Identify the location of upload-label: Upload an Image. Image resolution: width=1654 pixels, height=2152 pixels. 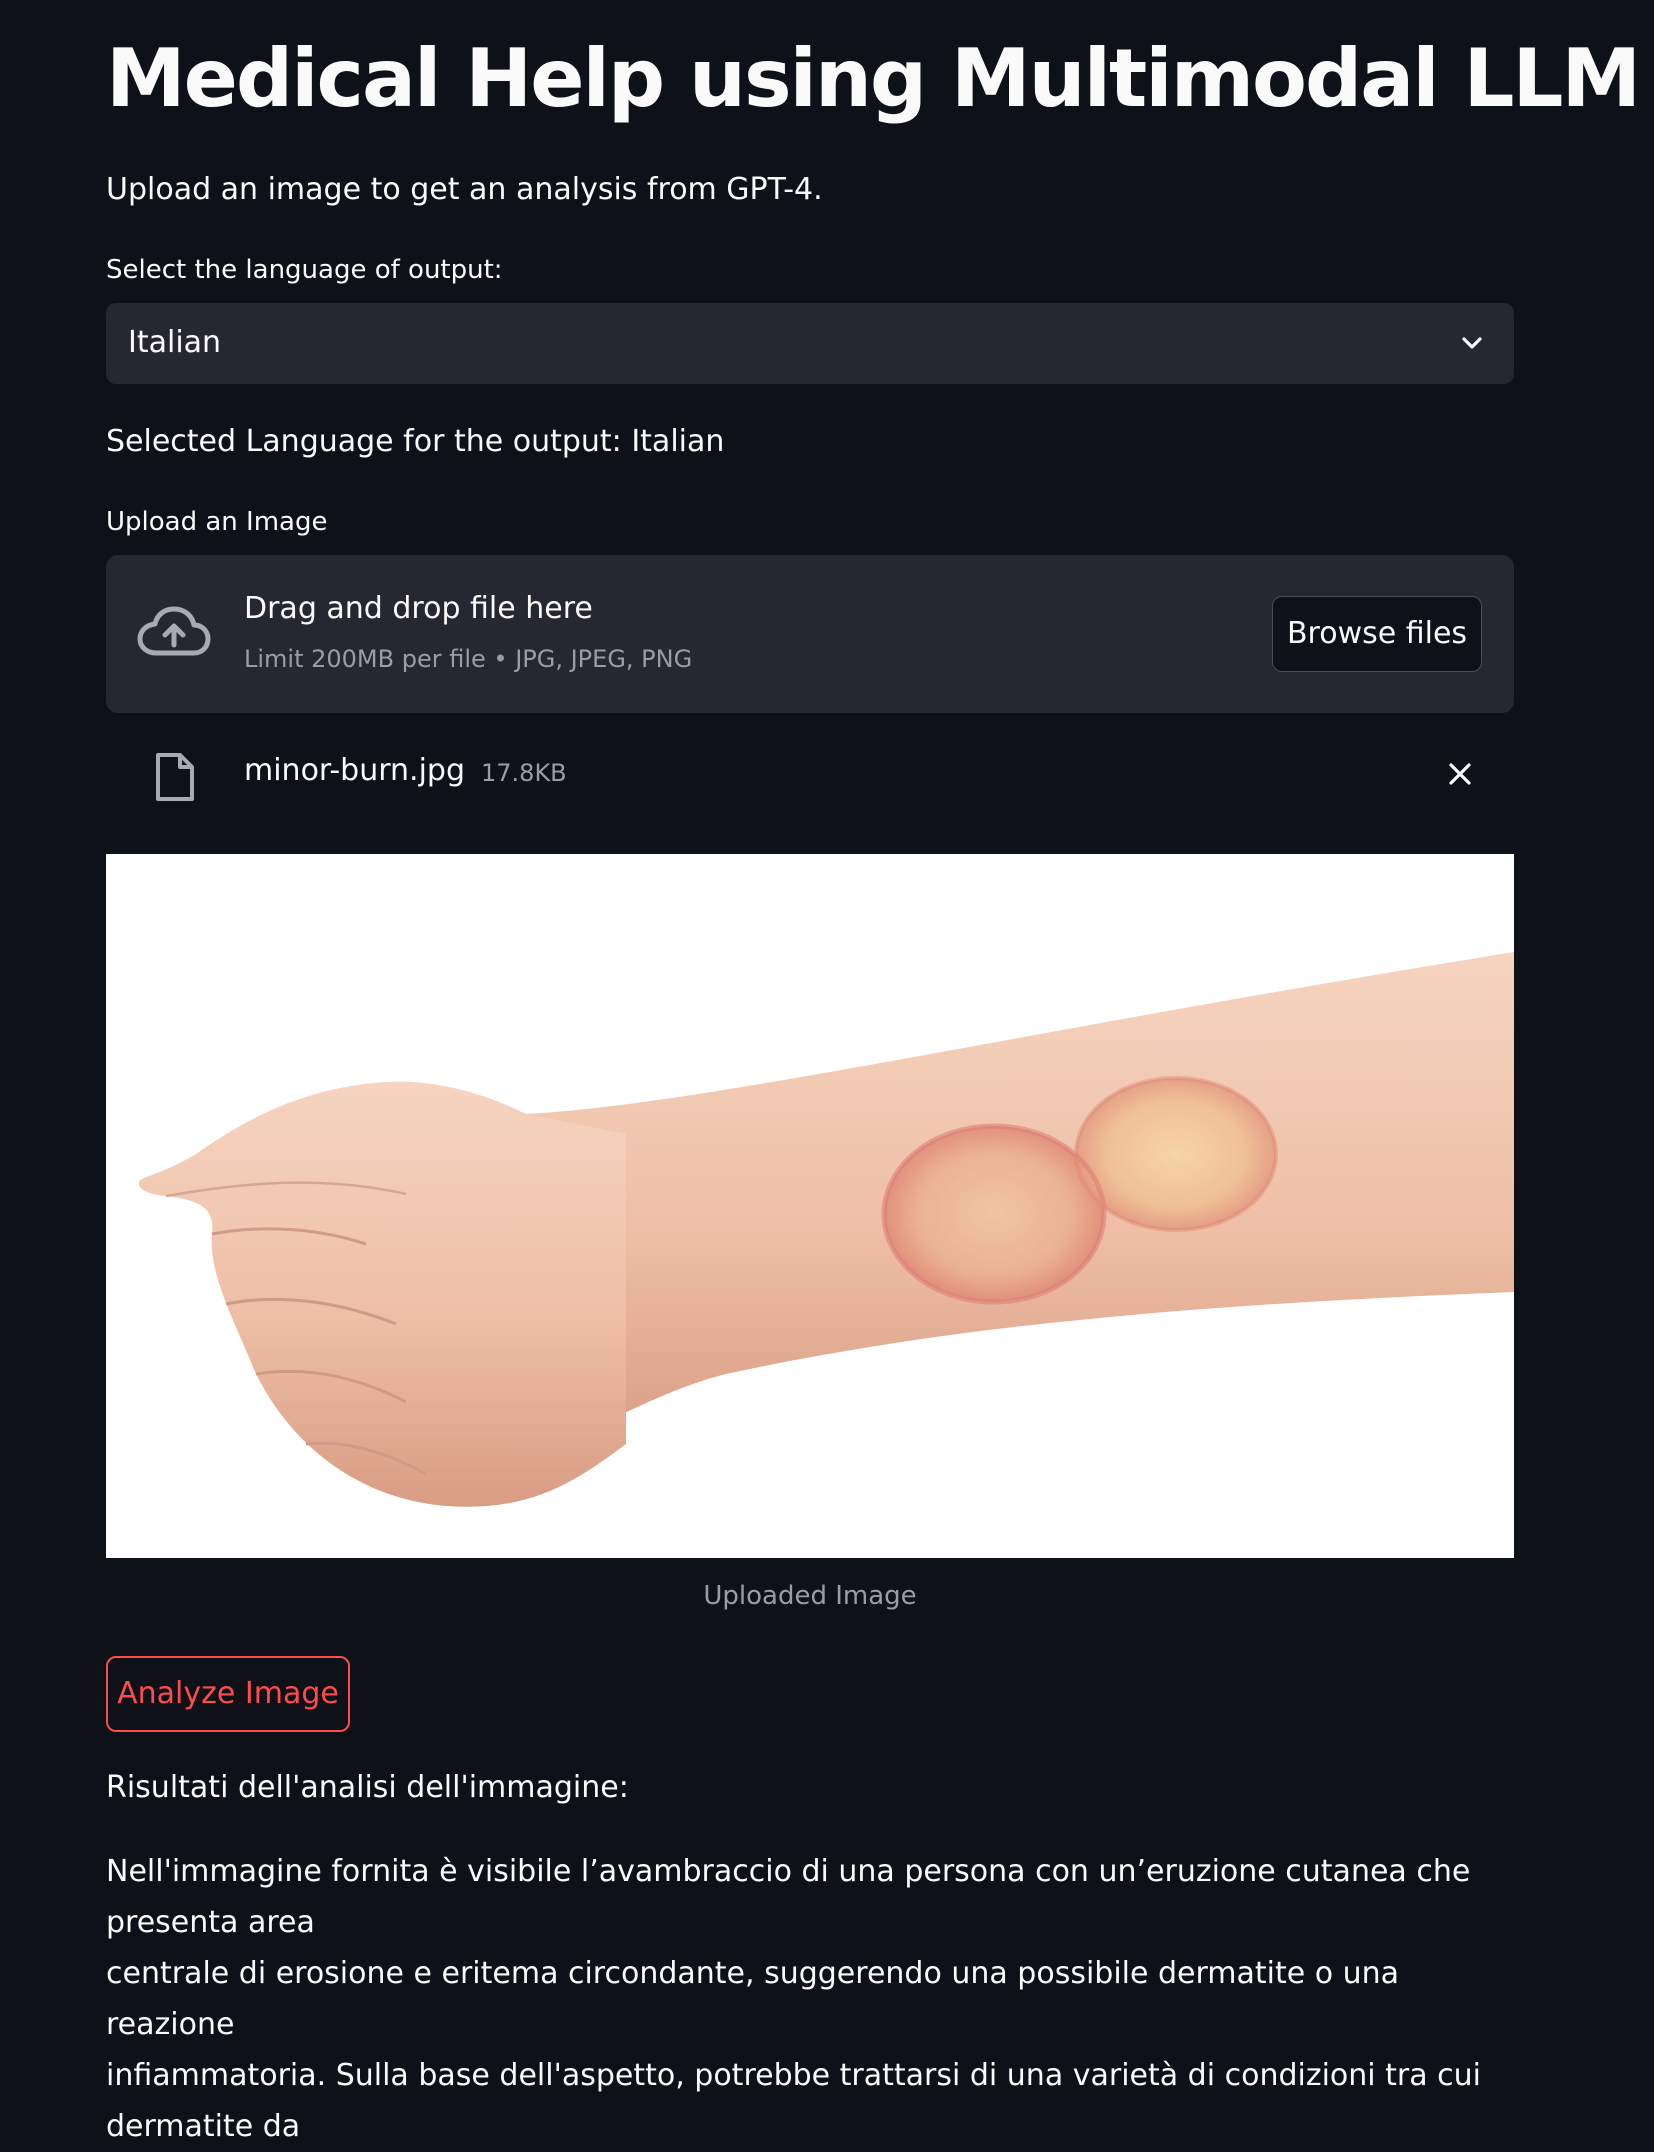
(217, 522).